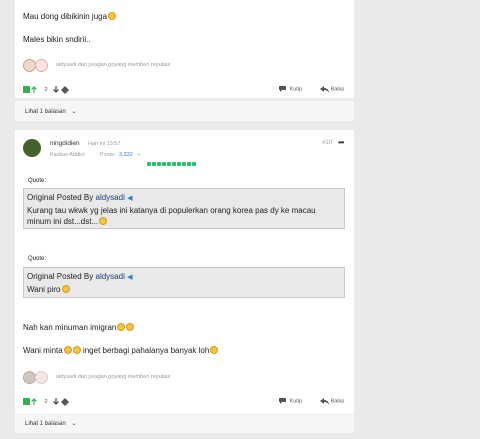 This screenshot has width=480, height=439. Describe the element at coordinates (108, 155) in the screenshot. I see `posts-label: Posts:` at that location.